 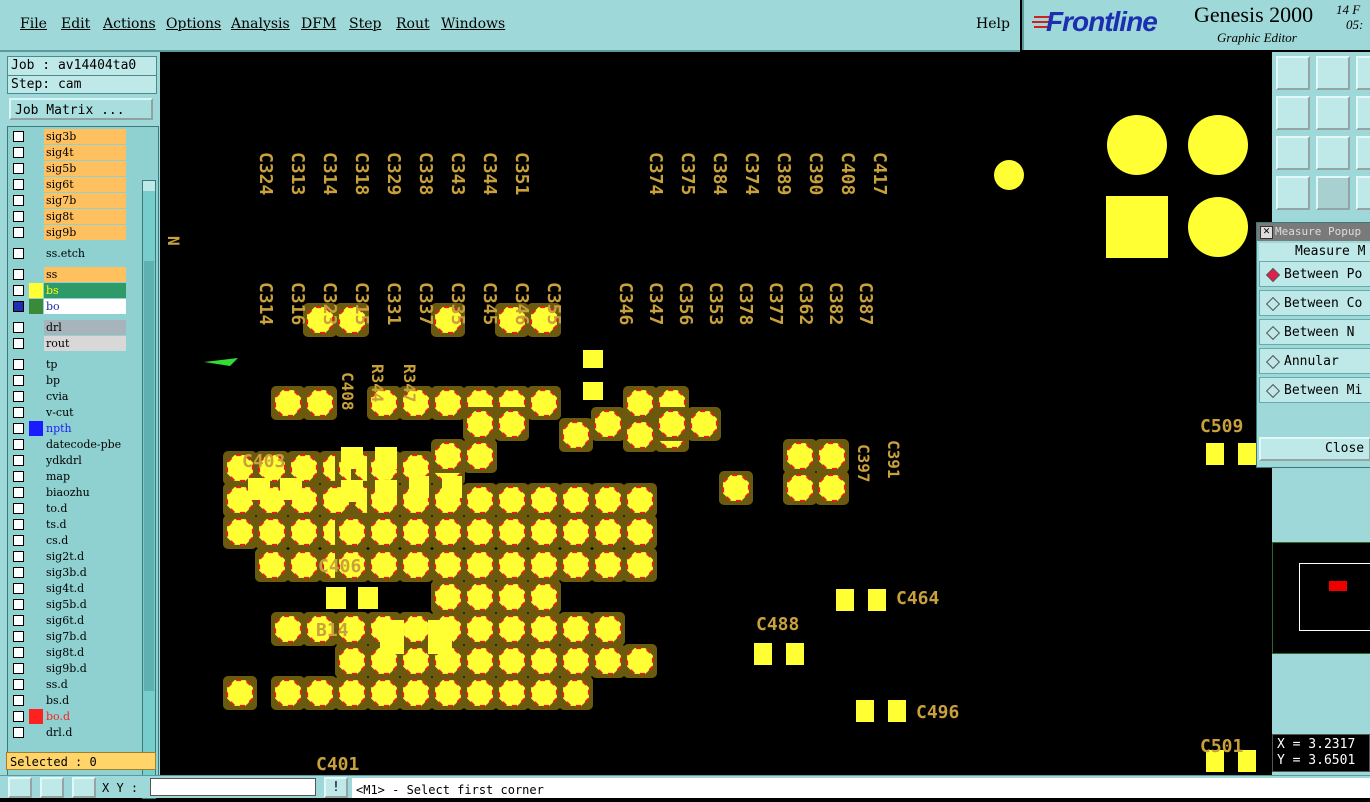 What do you see at coordinates (68, 412) in the screenshot?
I see `layer-row: v-cut` at bounding box center [68, 412].